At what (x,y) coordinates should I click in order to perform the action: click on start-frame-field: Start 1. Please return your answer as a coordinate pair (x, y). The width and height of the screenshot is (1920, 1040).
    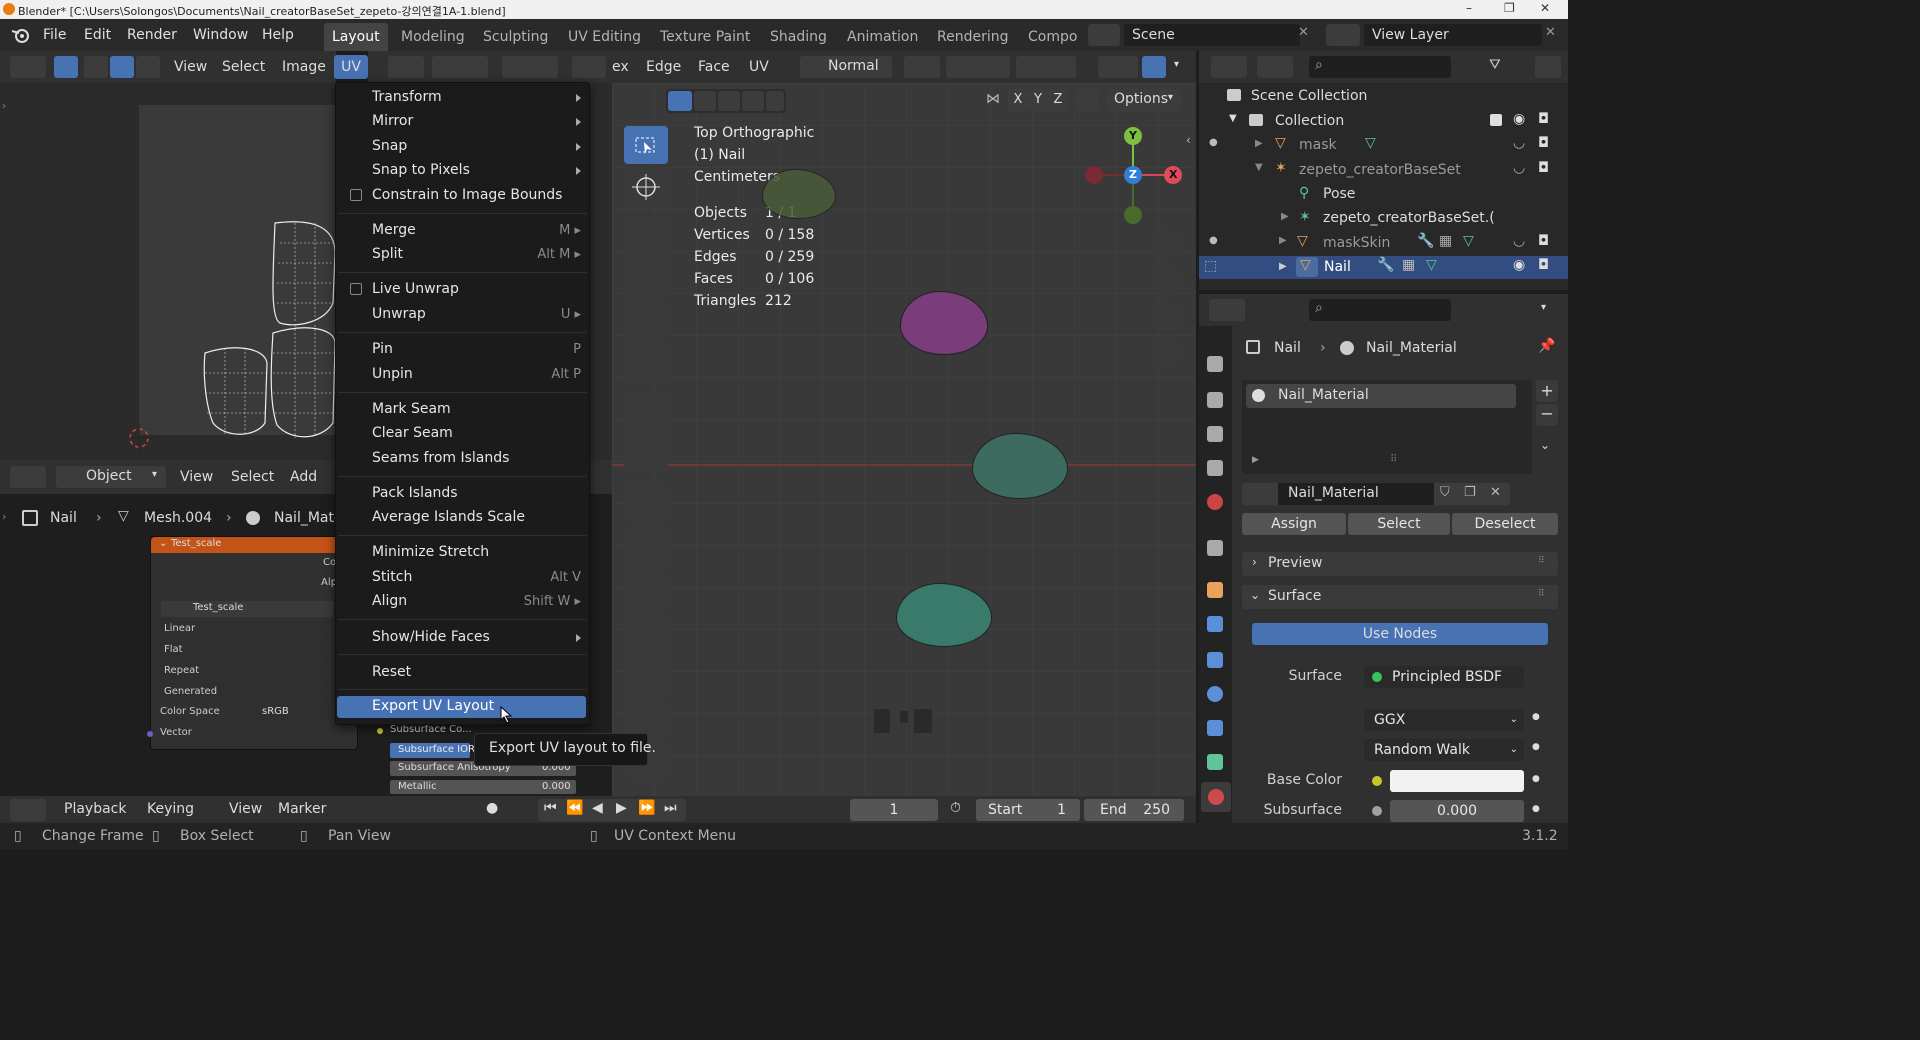
    Looking at the image, I should click on (1028, 810).